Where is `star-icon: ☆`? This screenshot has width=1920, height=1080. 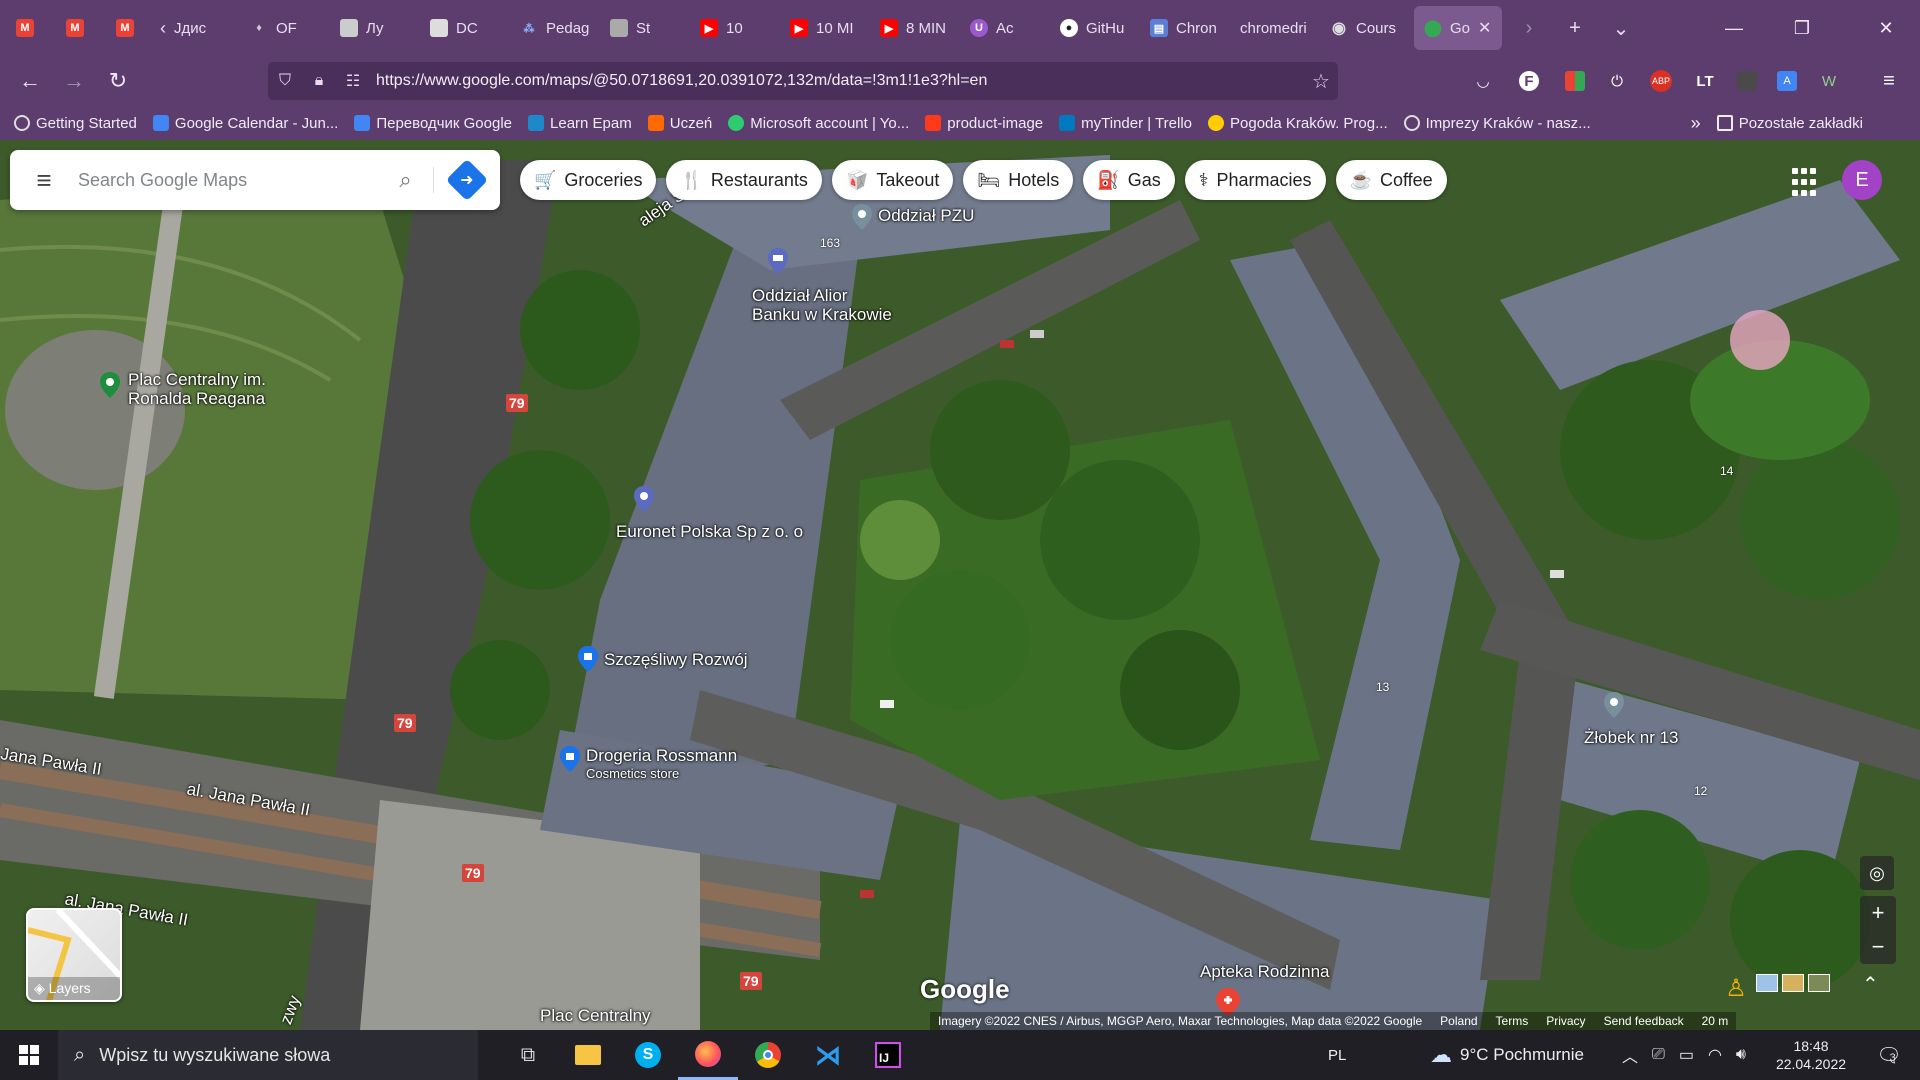 star-icon: ☆ is located at coordinates (1321, 81).